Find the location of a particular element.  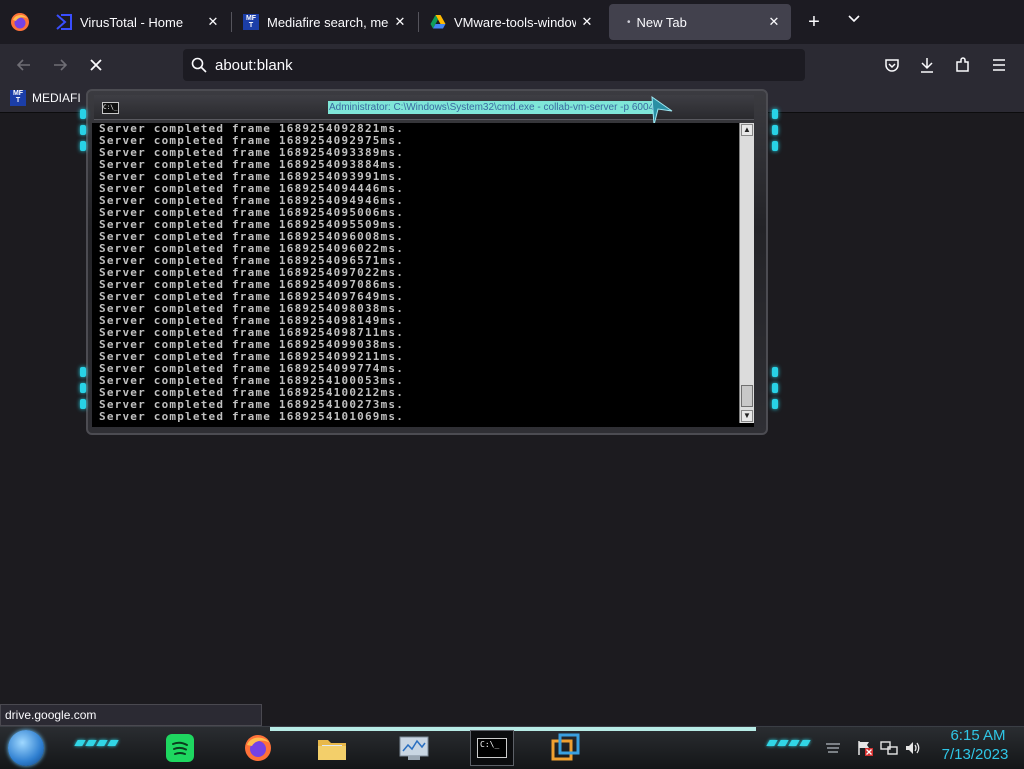

taskbar-firefox is located at coordinates (258, 748).